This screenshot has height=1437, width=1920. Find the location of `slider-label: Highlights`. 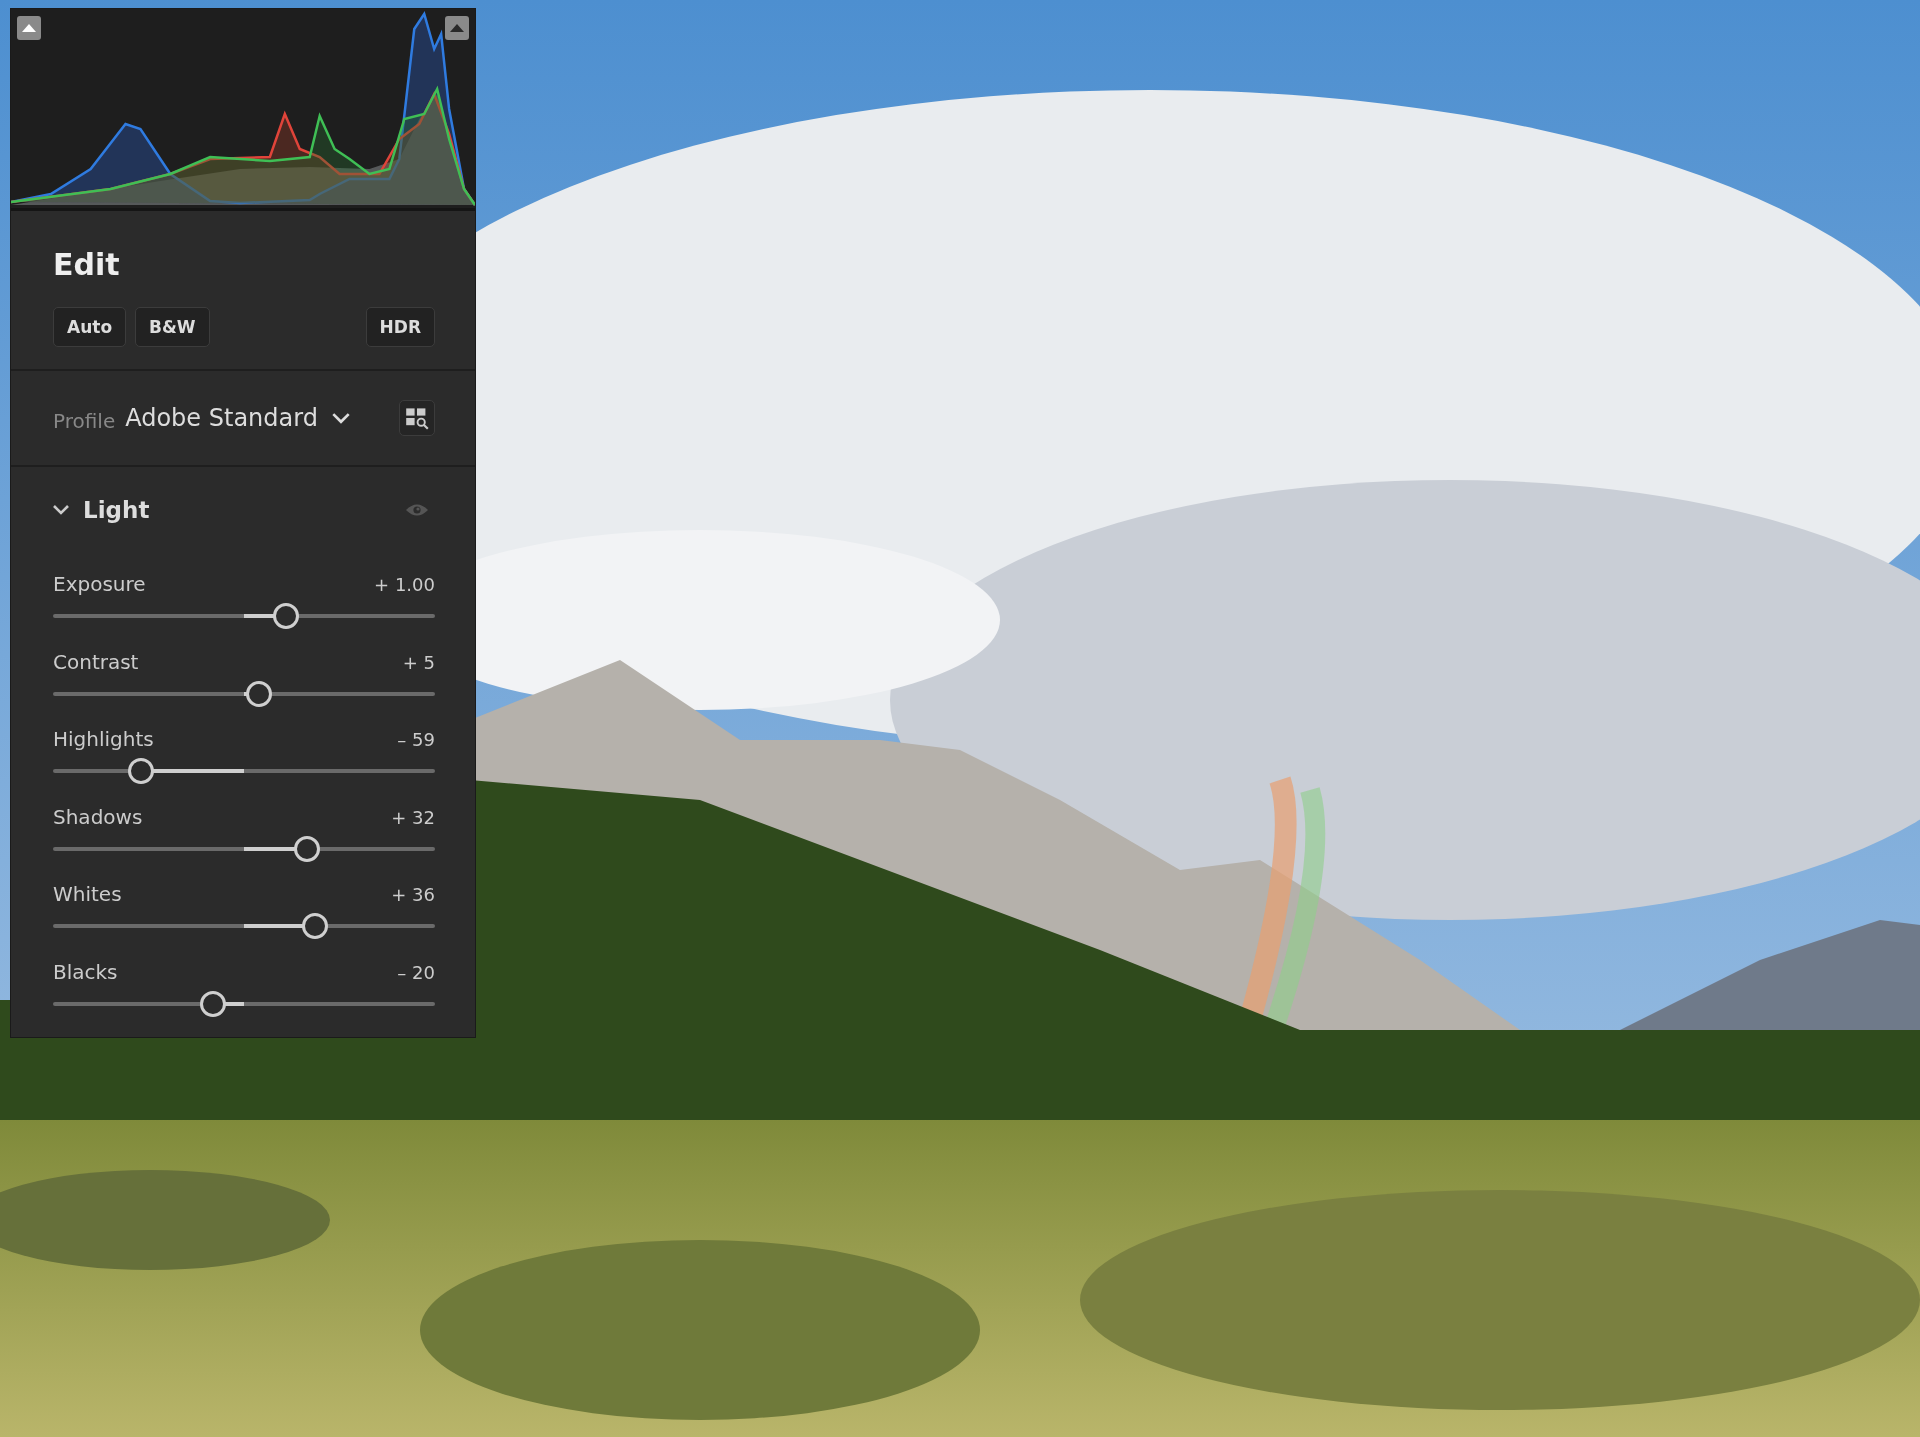

slider-label: Highlights is located at coordinates (103, 739).